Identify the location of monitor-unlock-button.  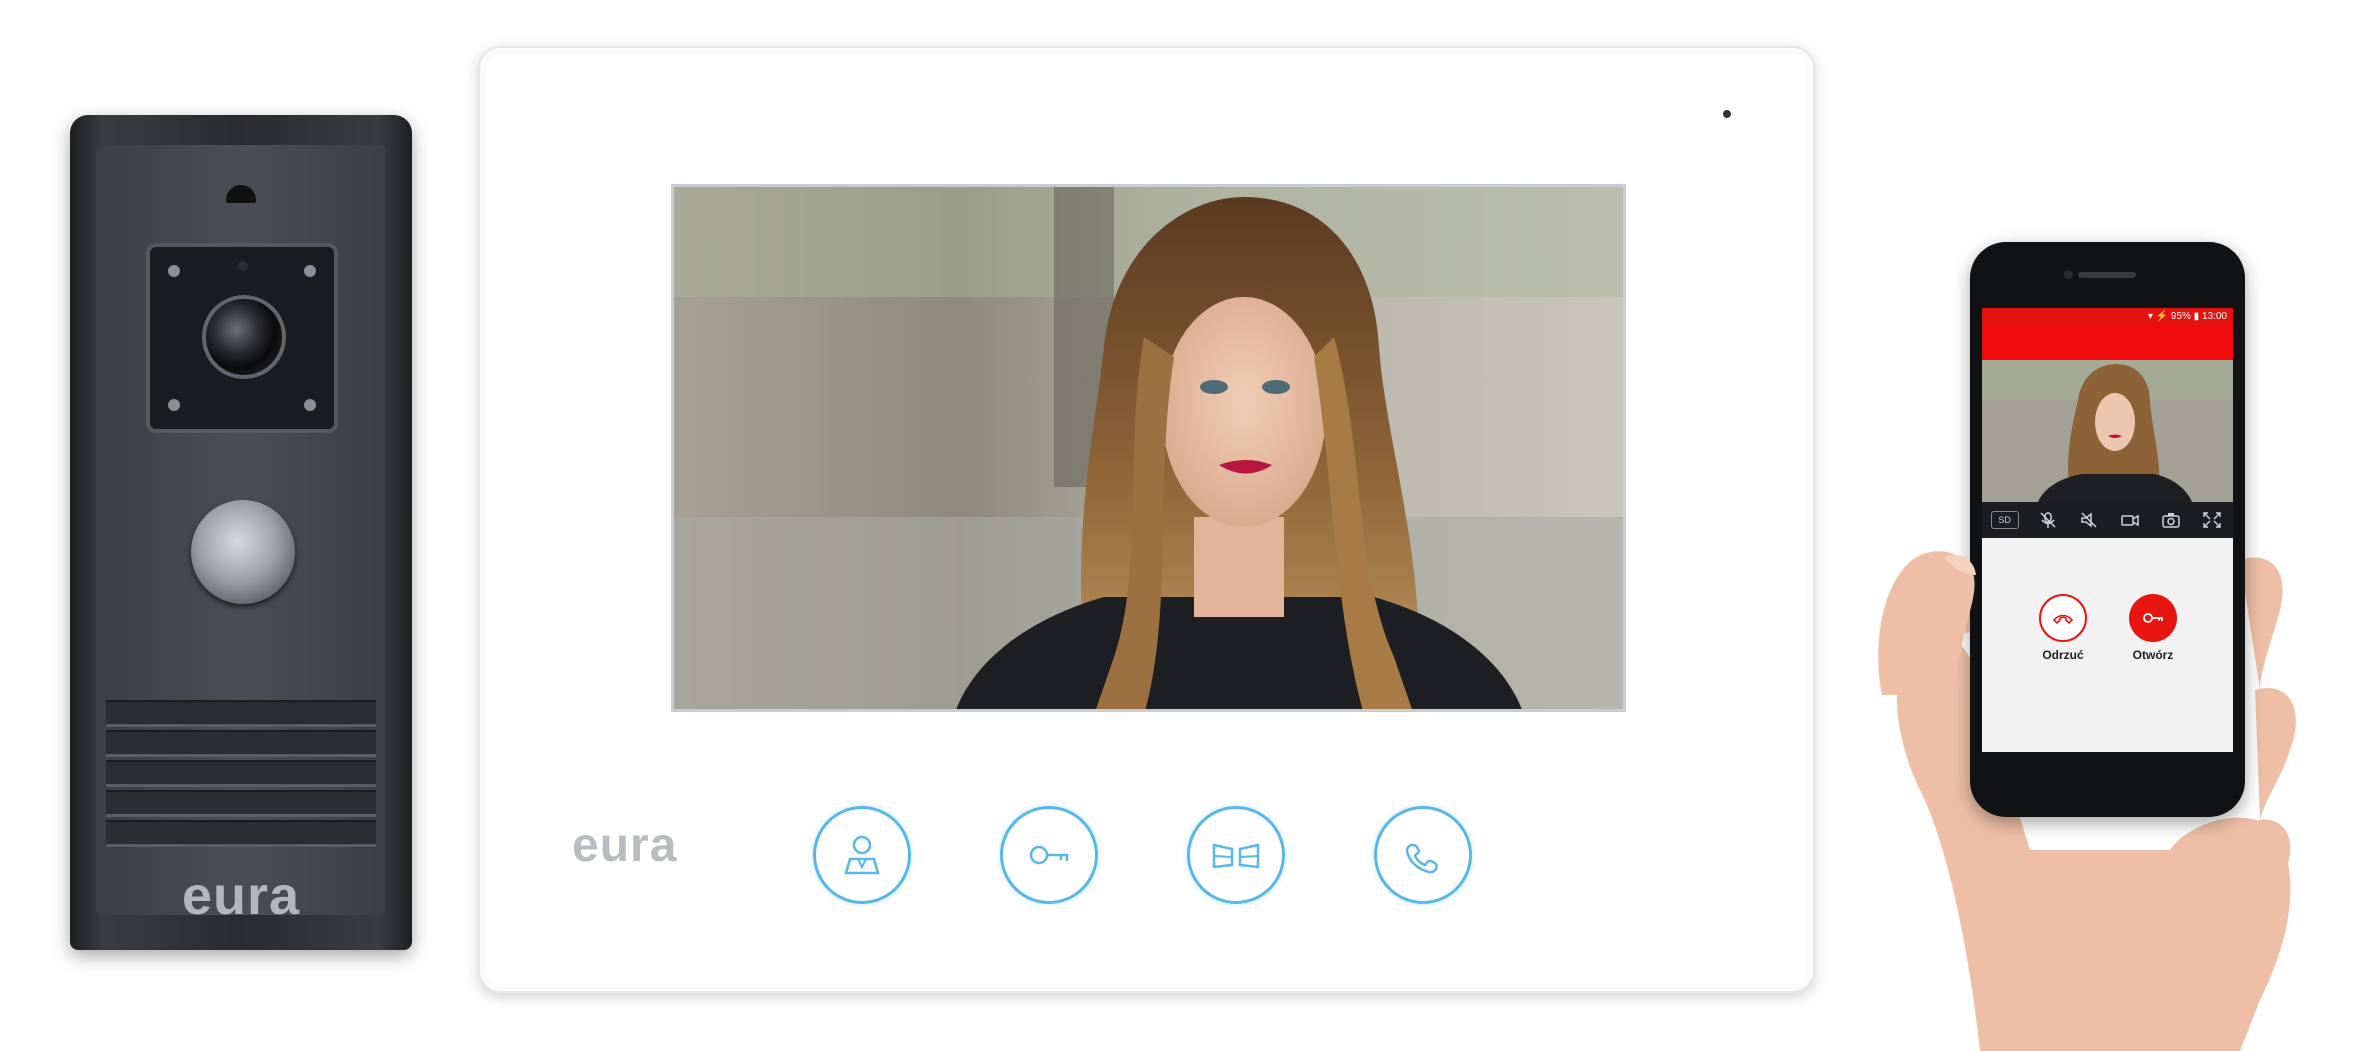
(1049, 855).